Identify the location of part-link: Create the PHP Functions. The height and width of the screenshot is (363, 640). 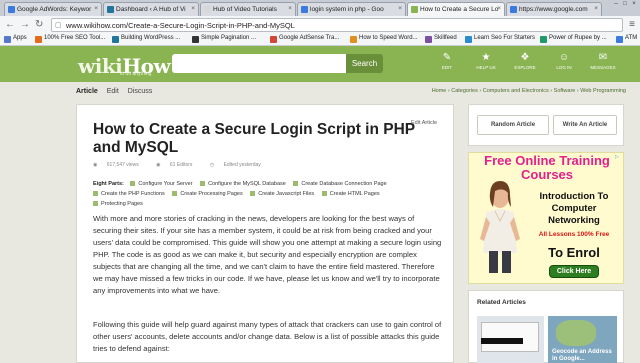
(129, 194).